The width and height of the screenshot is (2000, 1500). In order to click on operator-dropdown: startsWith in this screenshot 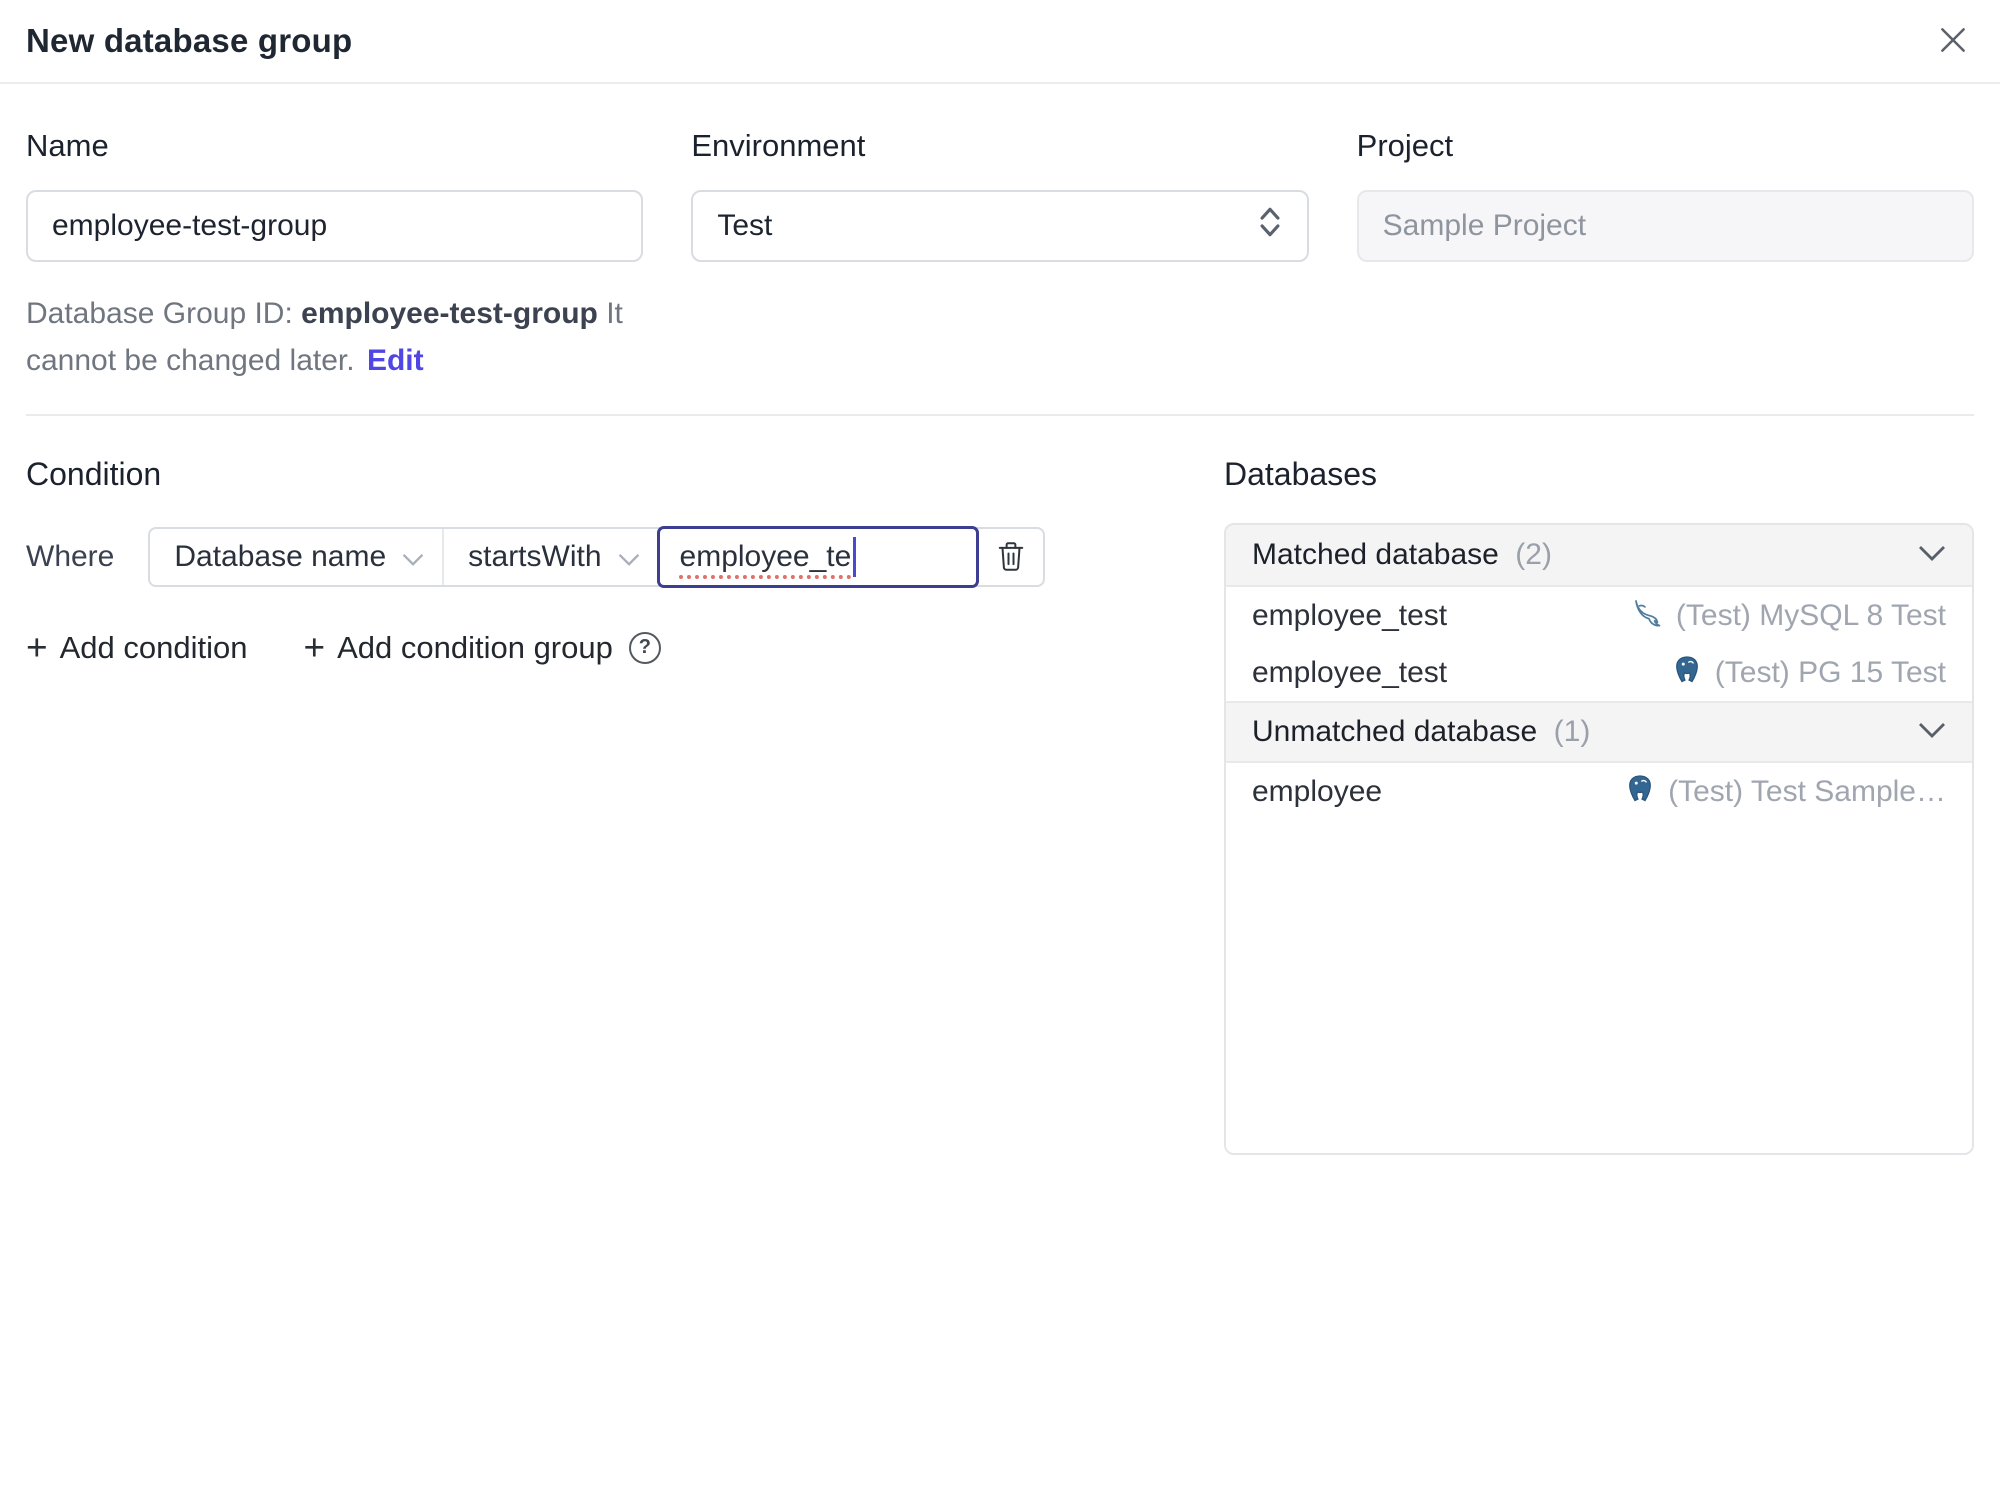, I will do `click(549, 557)`.